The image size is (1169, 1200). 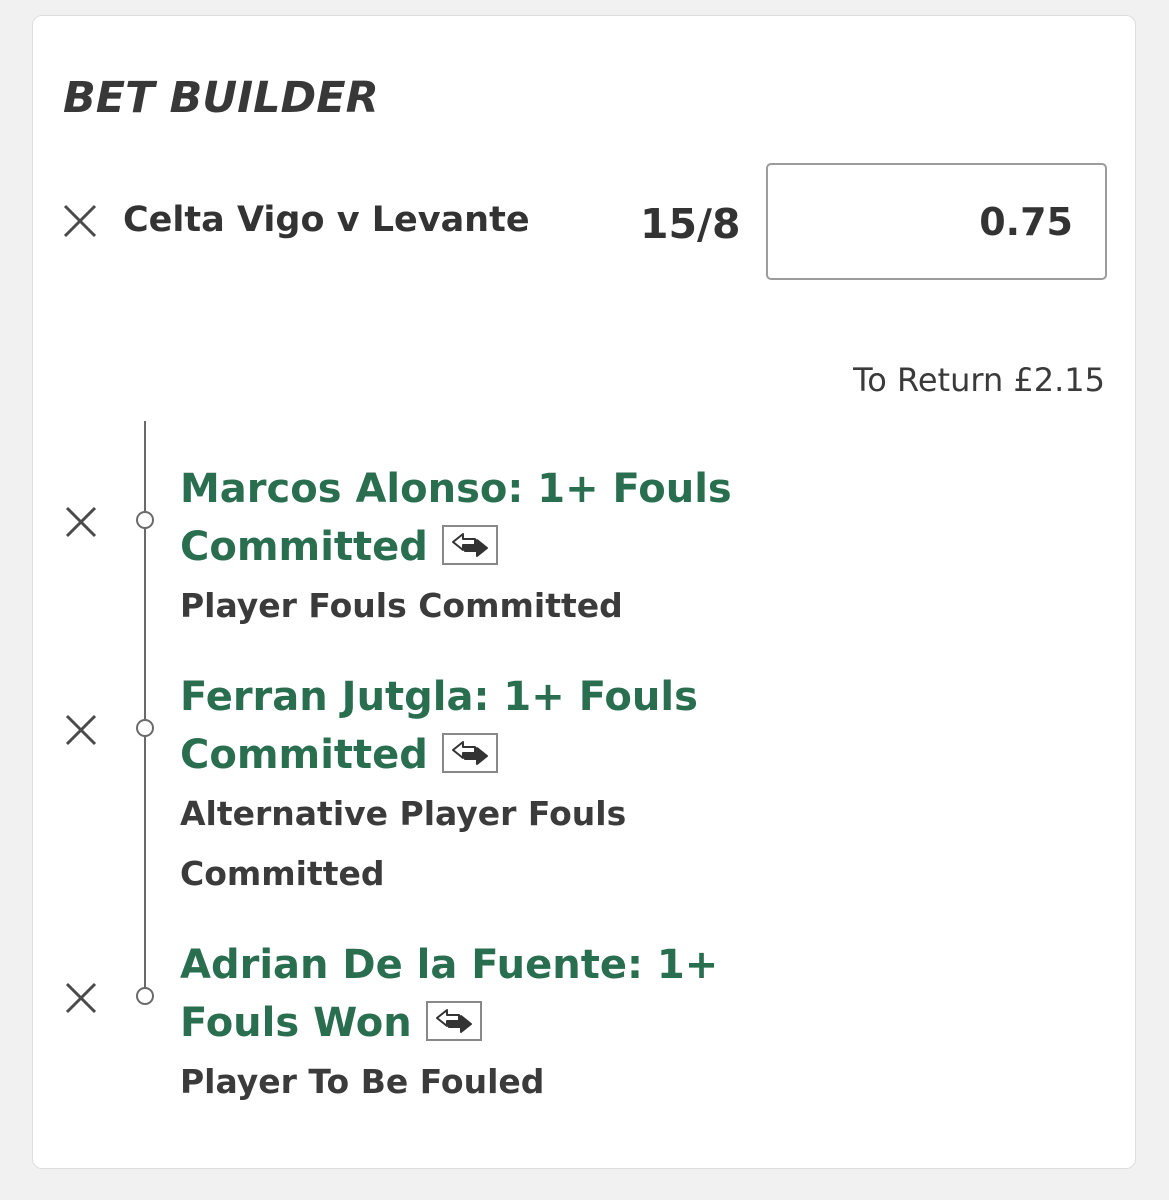 What do you see at coordinates (936, 221) in the screenshot?
I see `stake-input` at bounding box center [936, 221].